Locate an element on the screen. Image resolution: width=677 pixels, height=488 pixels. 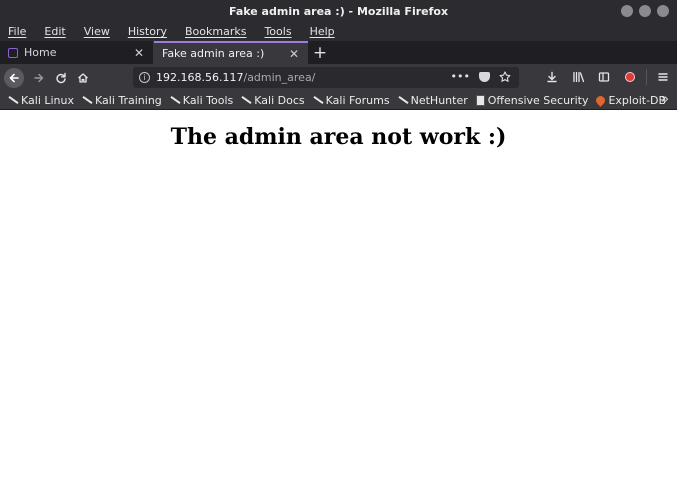
maximize-button is located at coordinates (645, 11).